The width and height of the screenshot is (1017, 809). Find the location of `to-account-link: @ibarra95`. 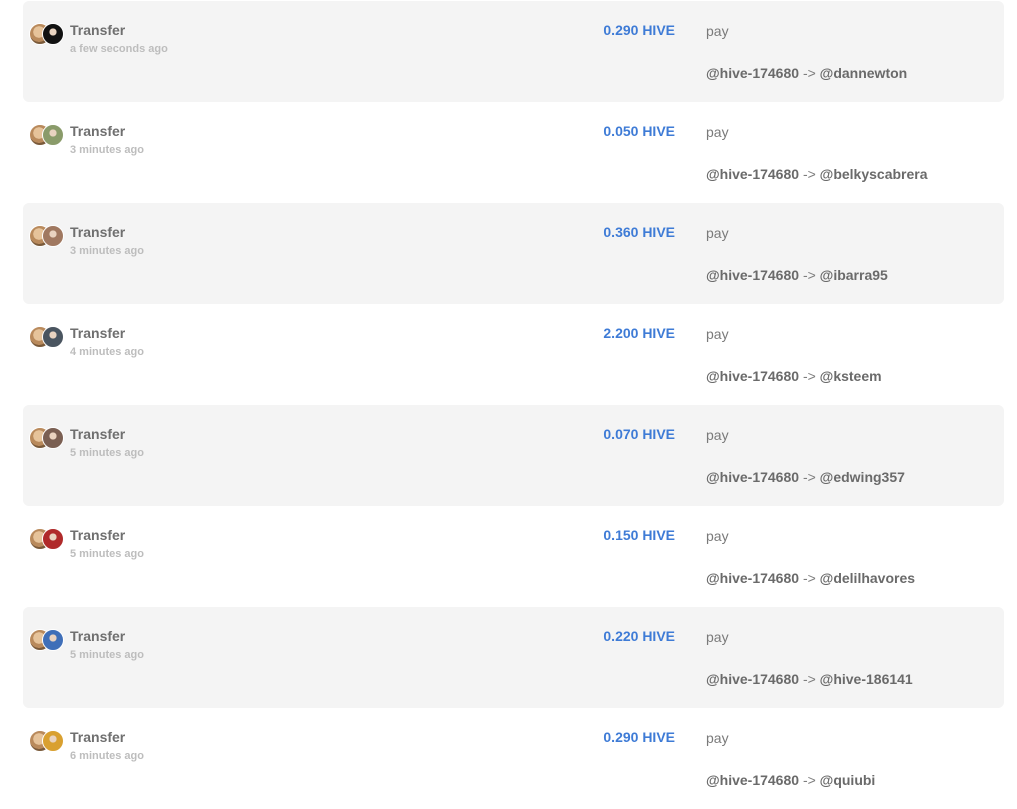

to-account-link: @ibarra95 is located at coordinates (854, 275).